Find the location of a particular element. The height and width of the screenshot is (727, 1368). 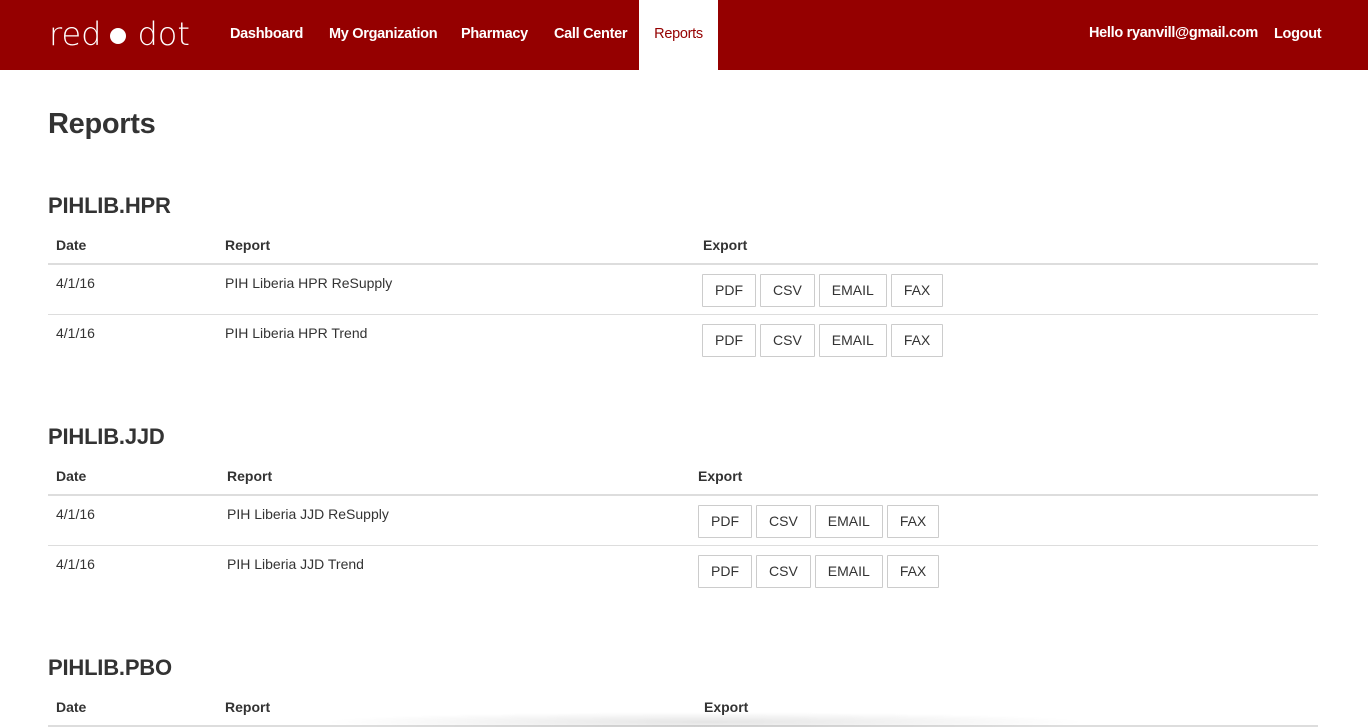

logout-link: Logout is located at coordinates (1298, 35).